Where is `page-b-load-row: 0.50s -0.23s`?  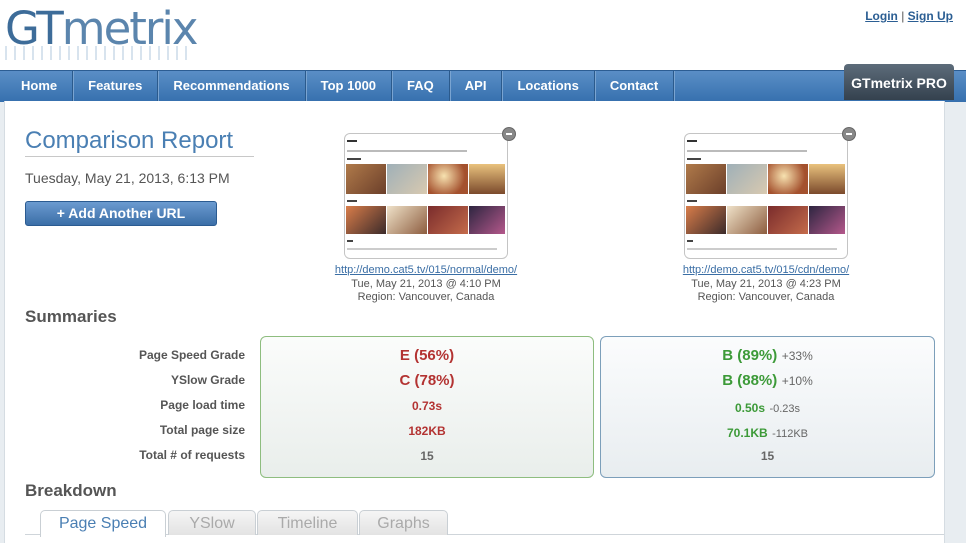 page-b-load-row: 0.50s -0.23s is located at coordinates (767, 408).